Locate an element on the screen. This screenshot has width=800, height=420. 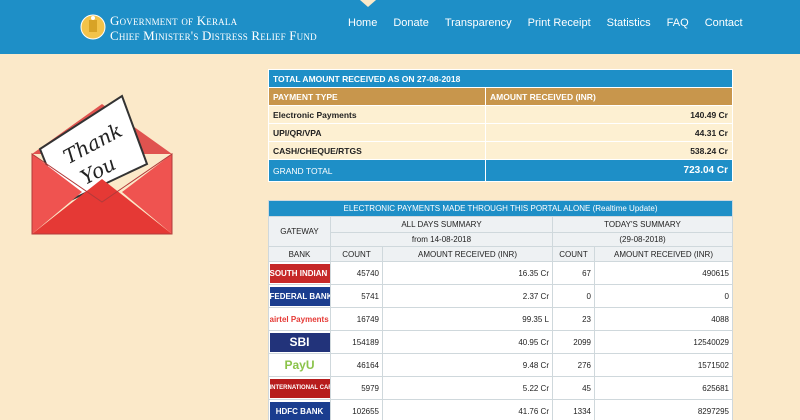
count: 154189 is located at coordinates (356, 342).